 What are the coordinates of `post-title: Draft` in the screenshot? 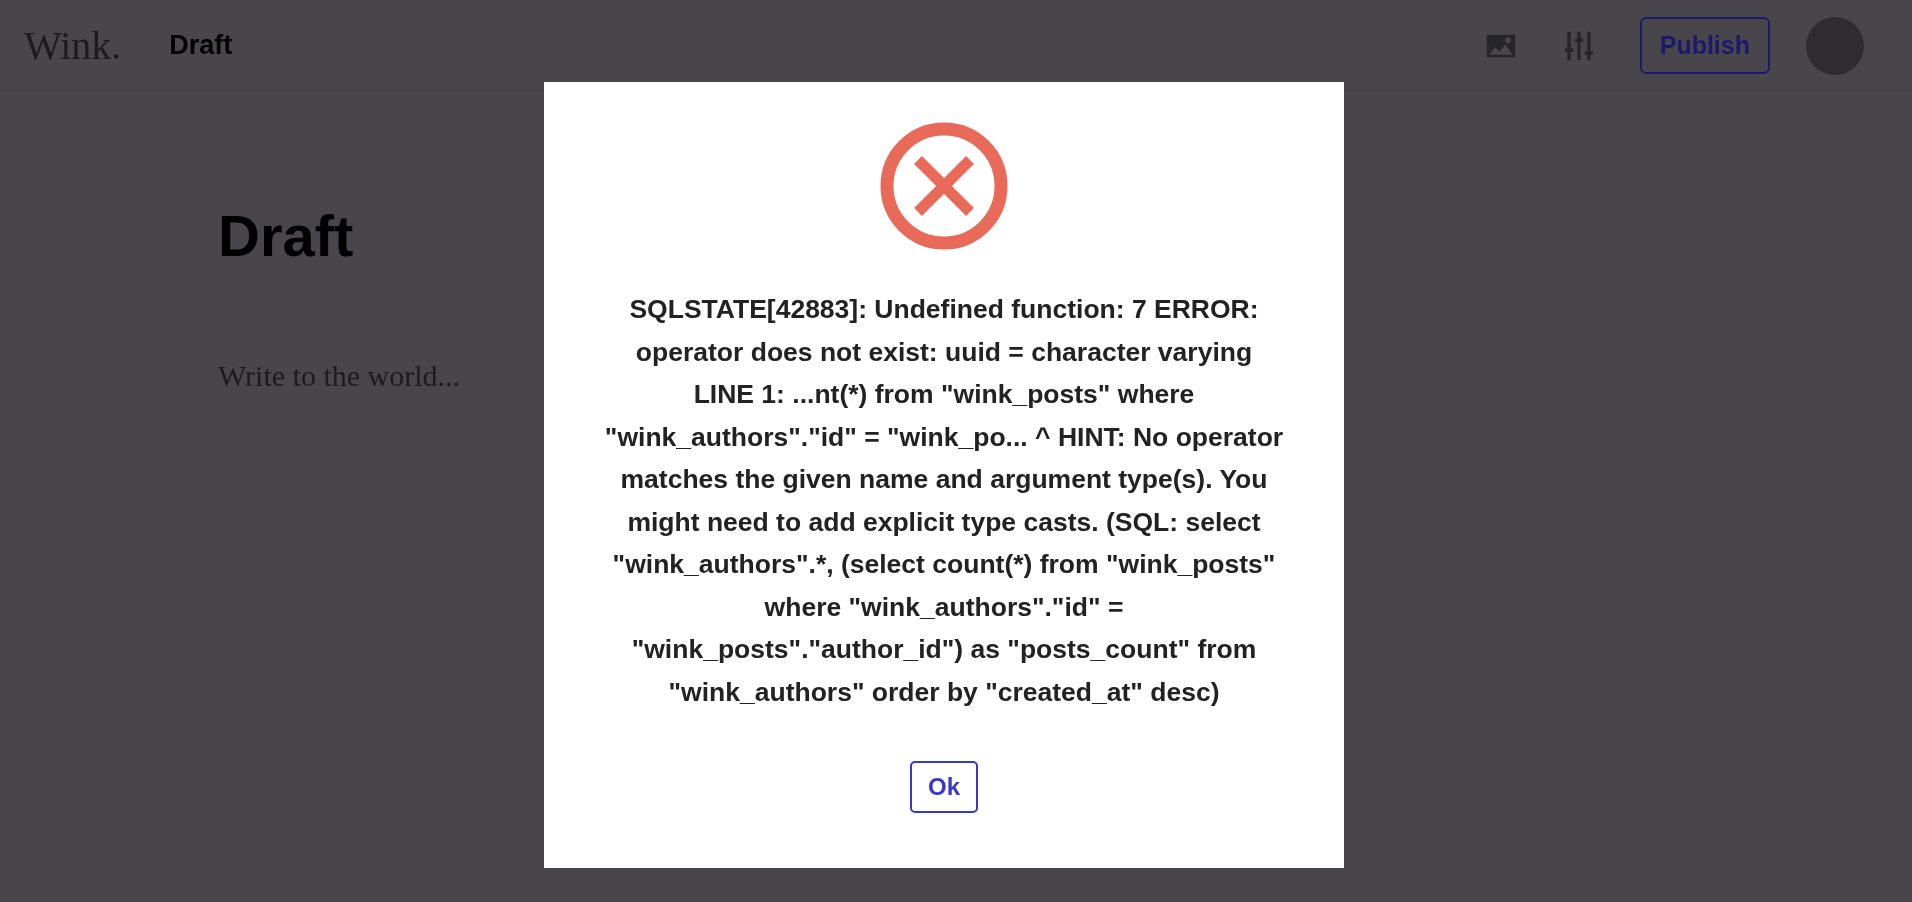 It's located at (286, 235).